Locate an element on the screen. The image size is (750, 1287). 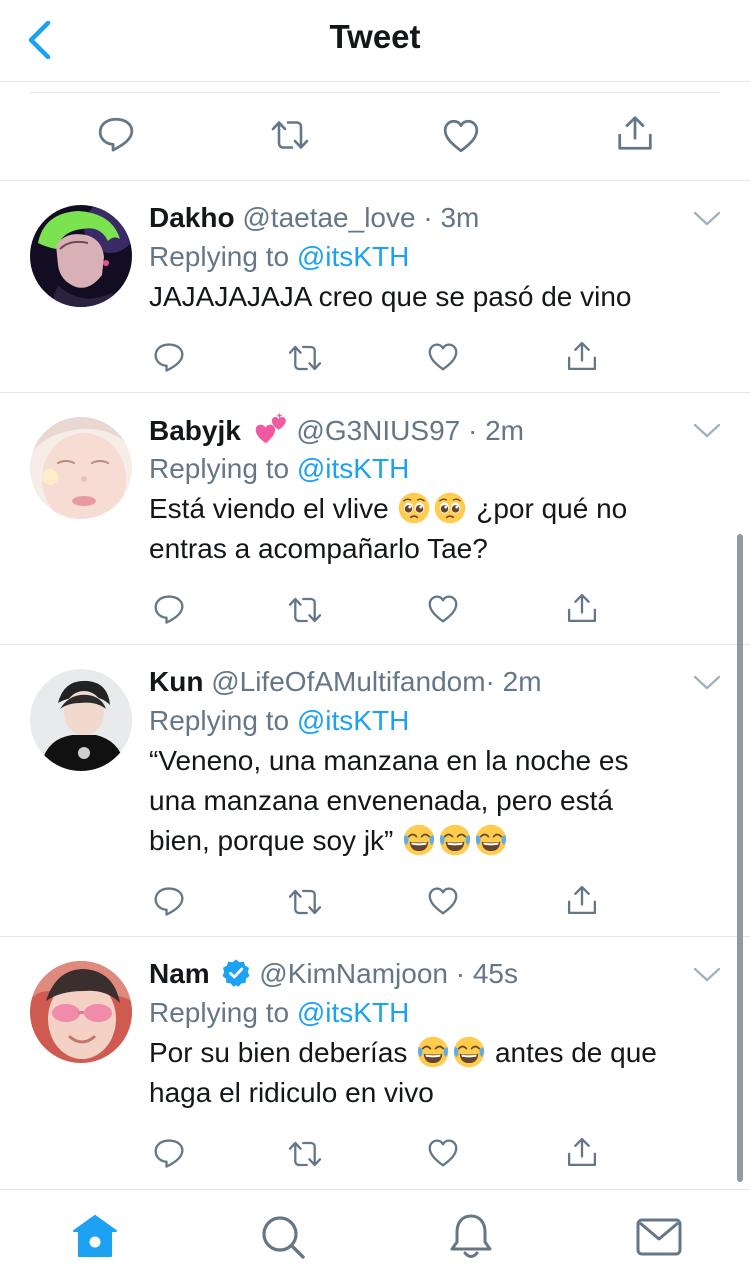
tweet-text-line: JAJAJAJAJA creo que se pasó de vino is located at coordinates (390, 296).